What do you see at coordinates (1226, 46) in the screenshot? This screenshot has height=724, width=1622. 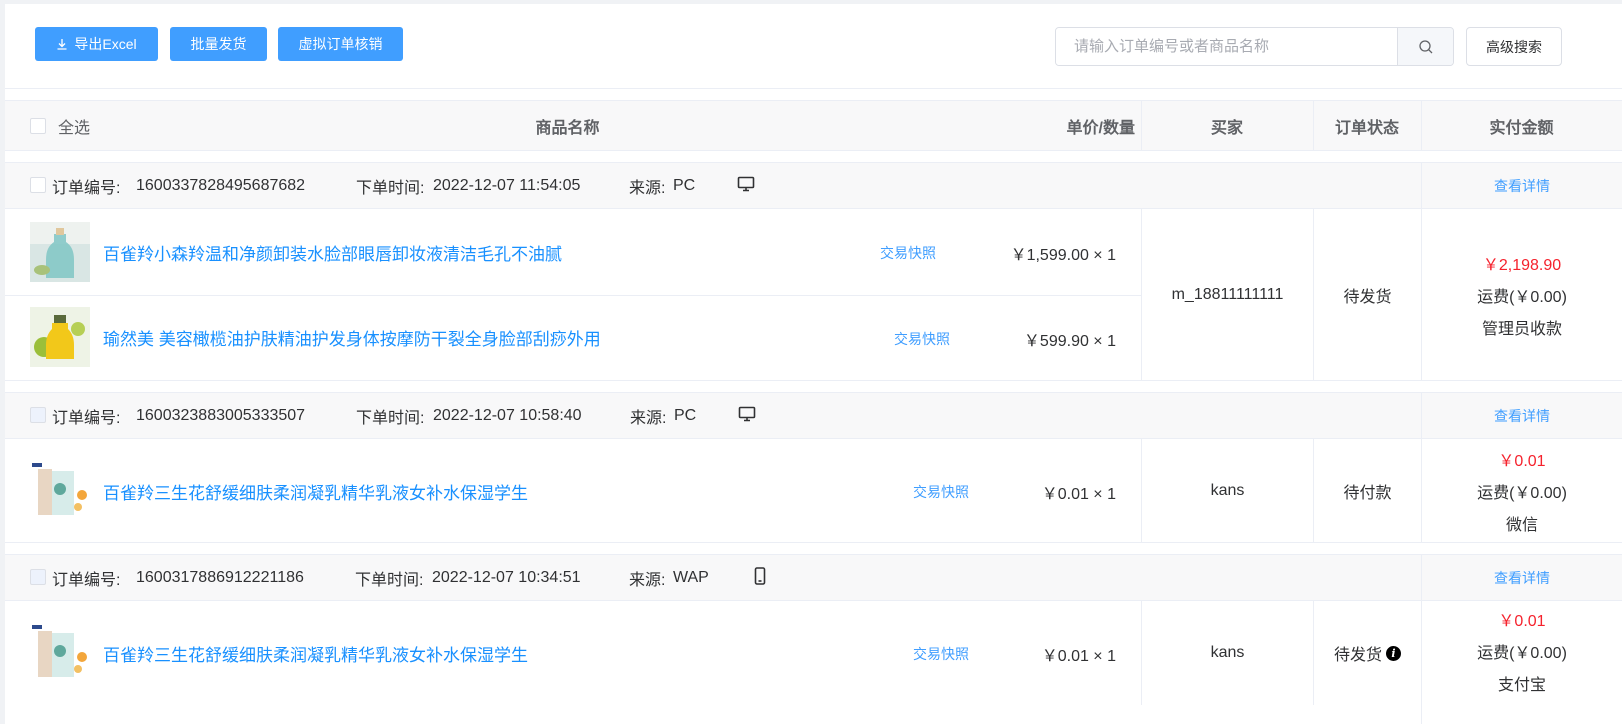 I see `search-input` at bounding box center [1226, 46].